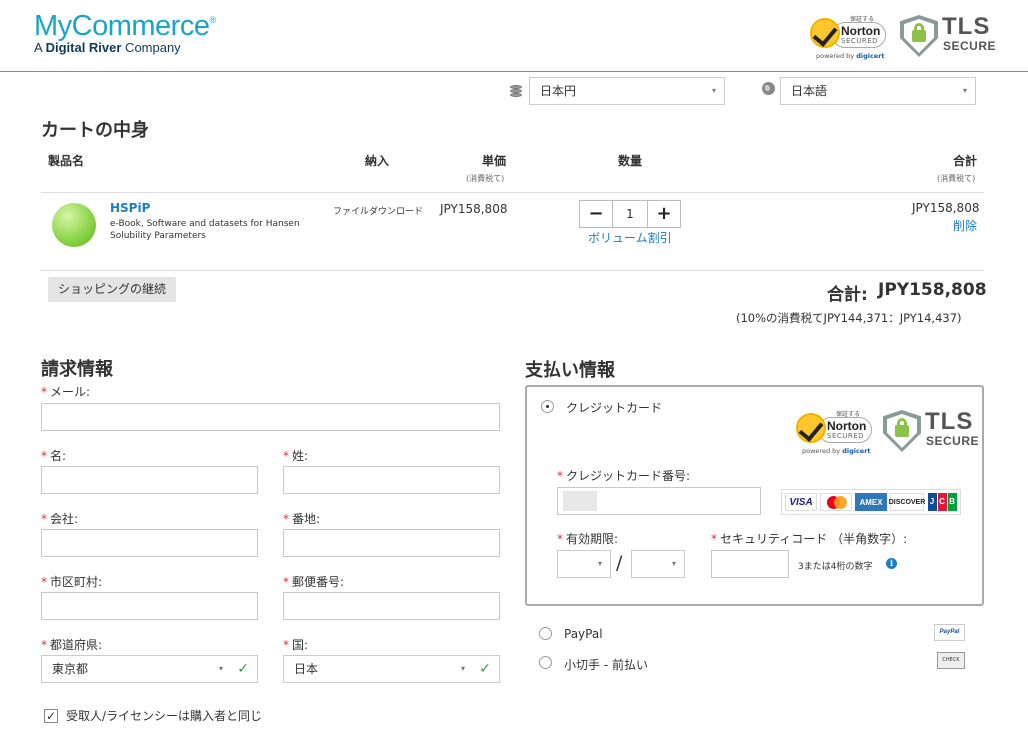 This screenshot has width=1028, height=744. What do you see at coordinates (664, 214) in the screenshot?
I see `increase-qty-button: +` at bounding box center [664, 214].